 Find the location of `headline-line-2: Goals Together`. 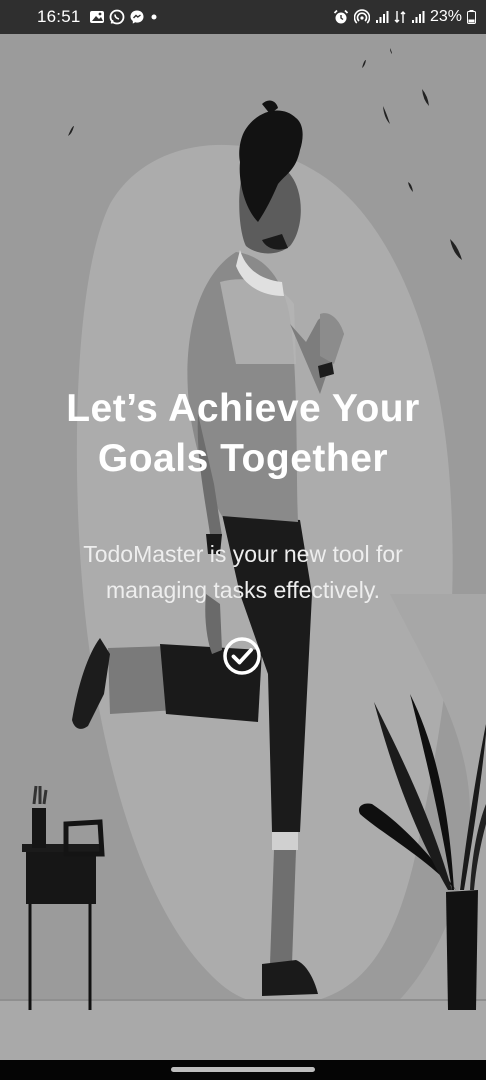

headline-line-2: Goals Together is located at coordinates (243, 458).